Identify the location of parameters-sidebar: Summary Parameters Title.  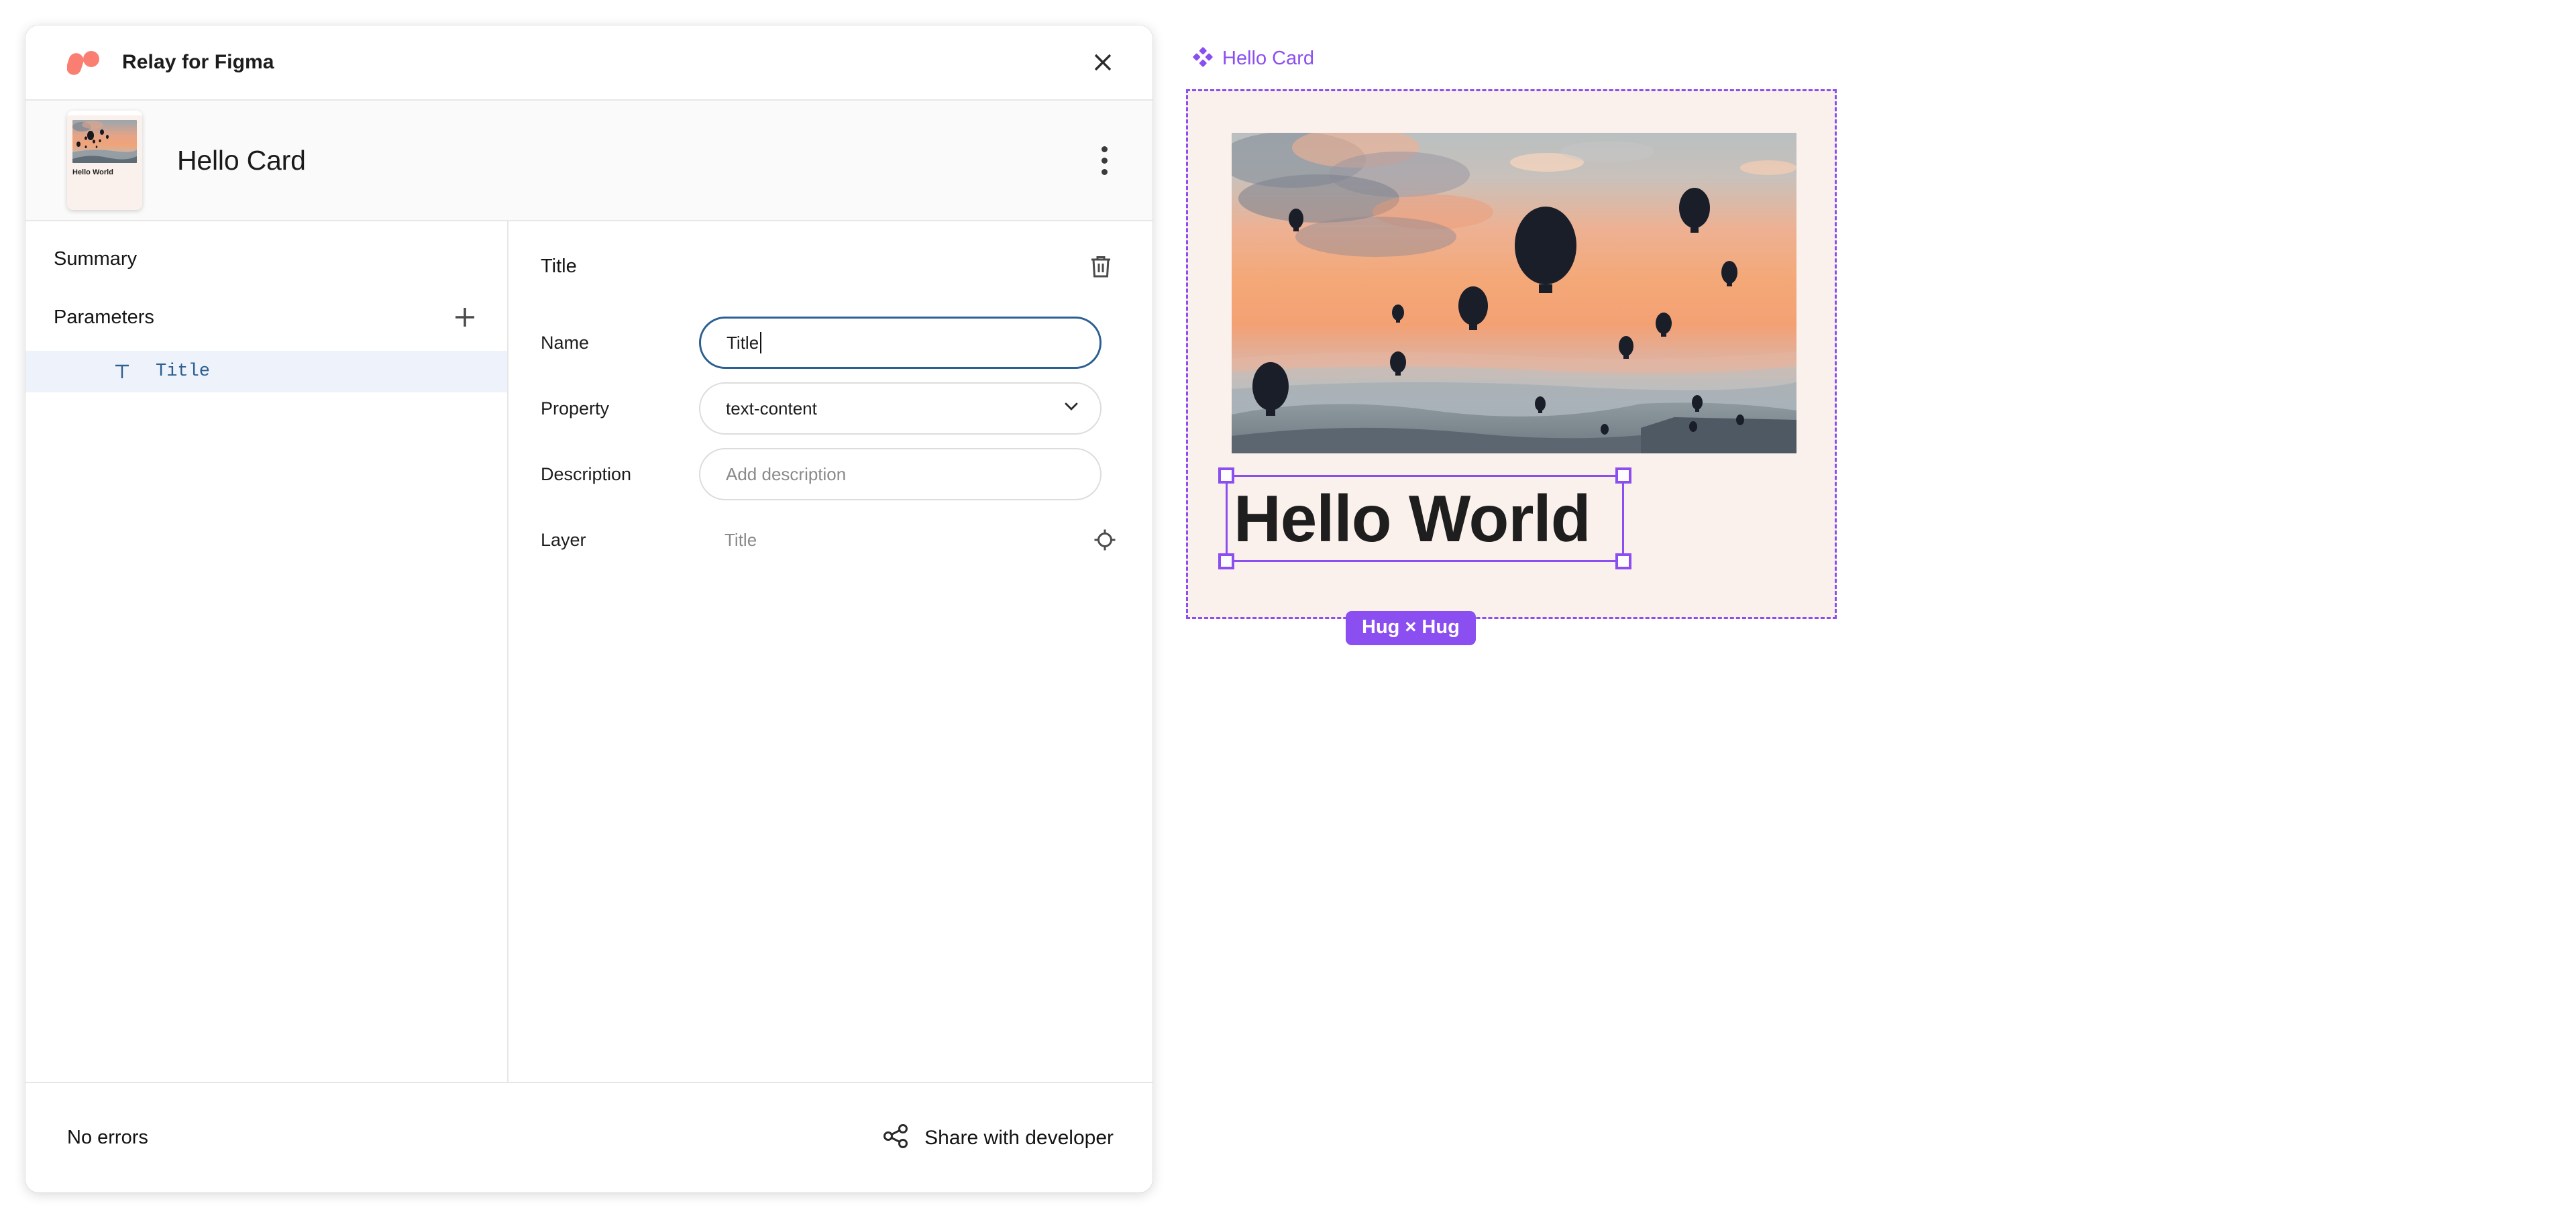
(266, 651).